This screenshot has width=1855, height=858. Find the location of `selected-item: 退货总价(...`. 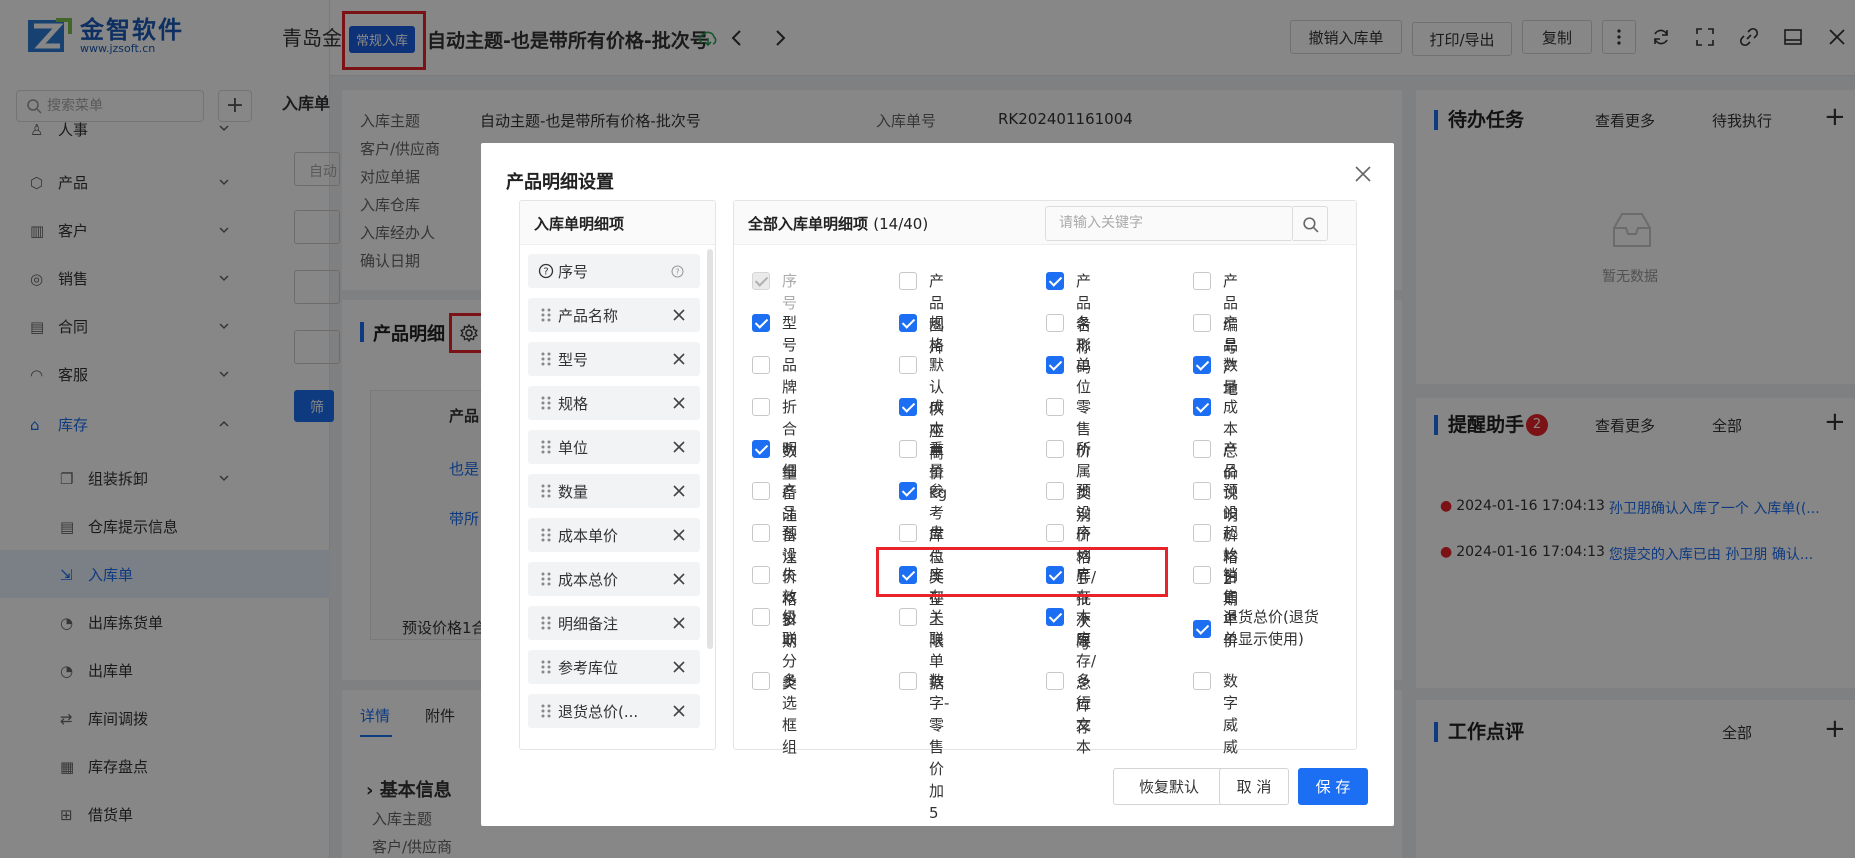

selected-item: 退货总价(... is located at coordinates (614, 711).